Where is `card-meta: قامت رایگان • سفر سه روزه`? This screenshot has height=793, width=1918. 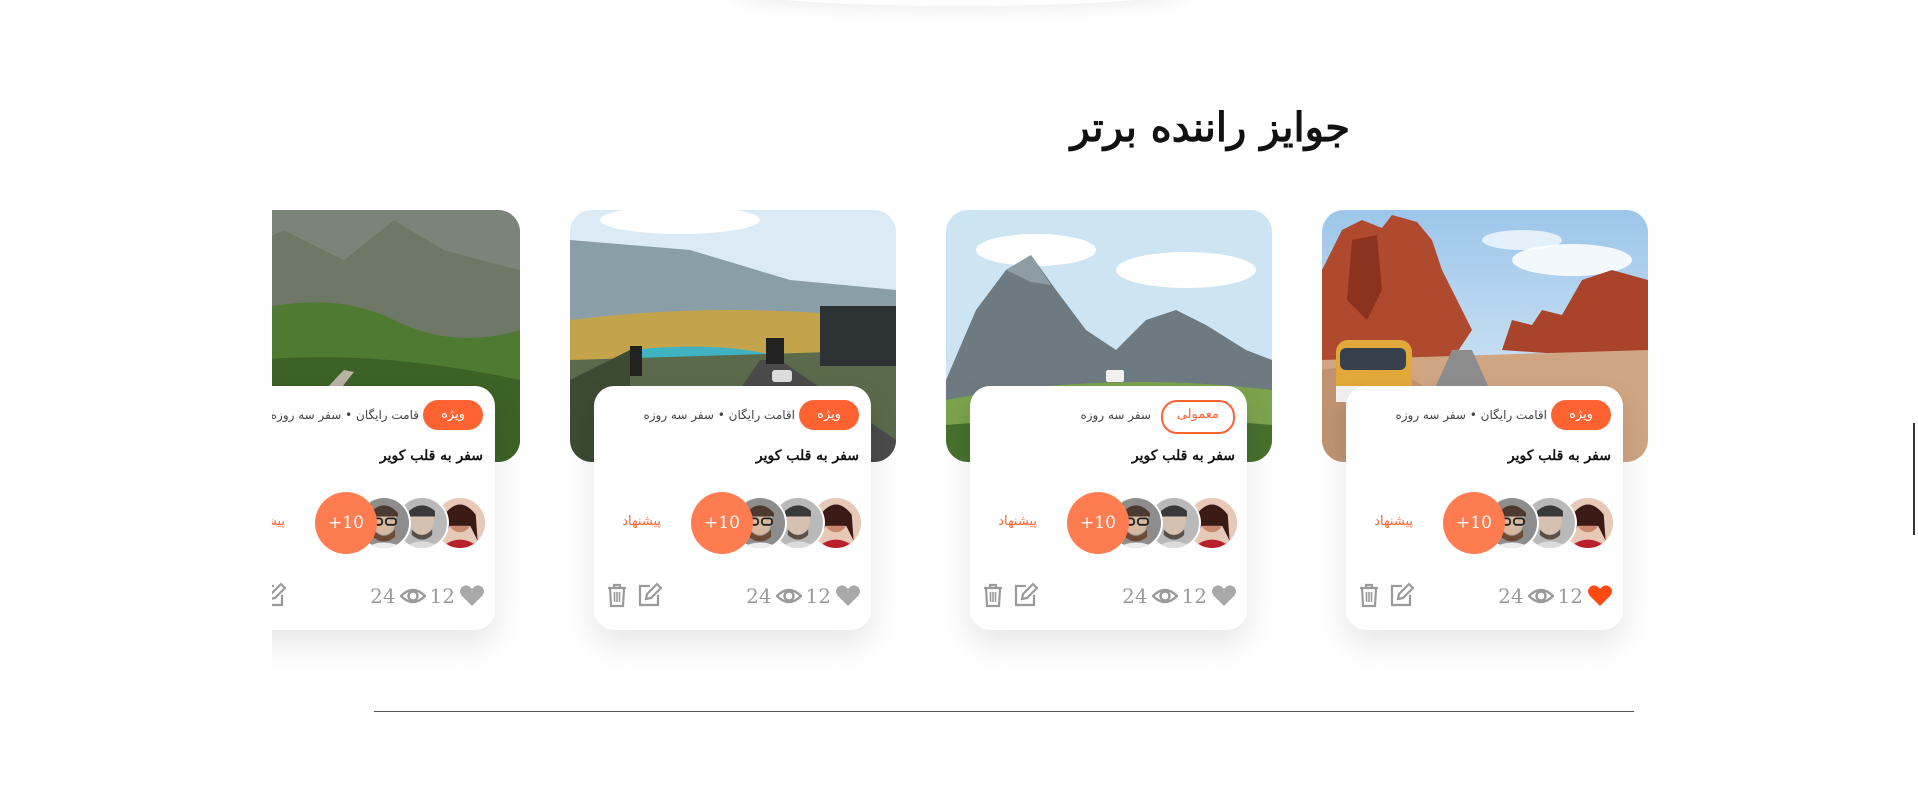
card-meta: قامت رایگان • سفر سه روزه is located at coordinates (345, 415).